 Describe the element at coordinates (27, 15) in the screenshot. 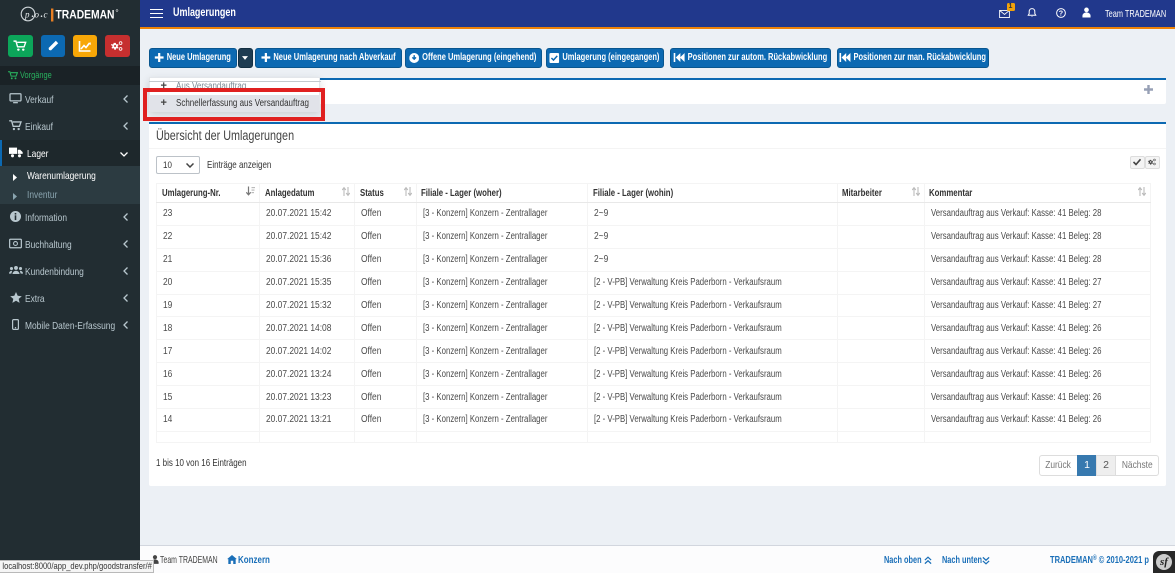

I see `svg-text: p` at that location.